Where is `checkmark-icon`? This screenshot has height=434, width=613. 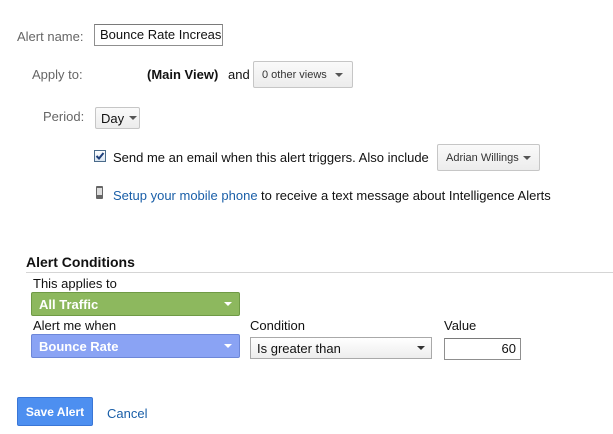
checkmark-icon is located at coordinates (100, 156).